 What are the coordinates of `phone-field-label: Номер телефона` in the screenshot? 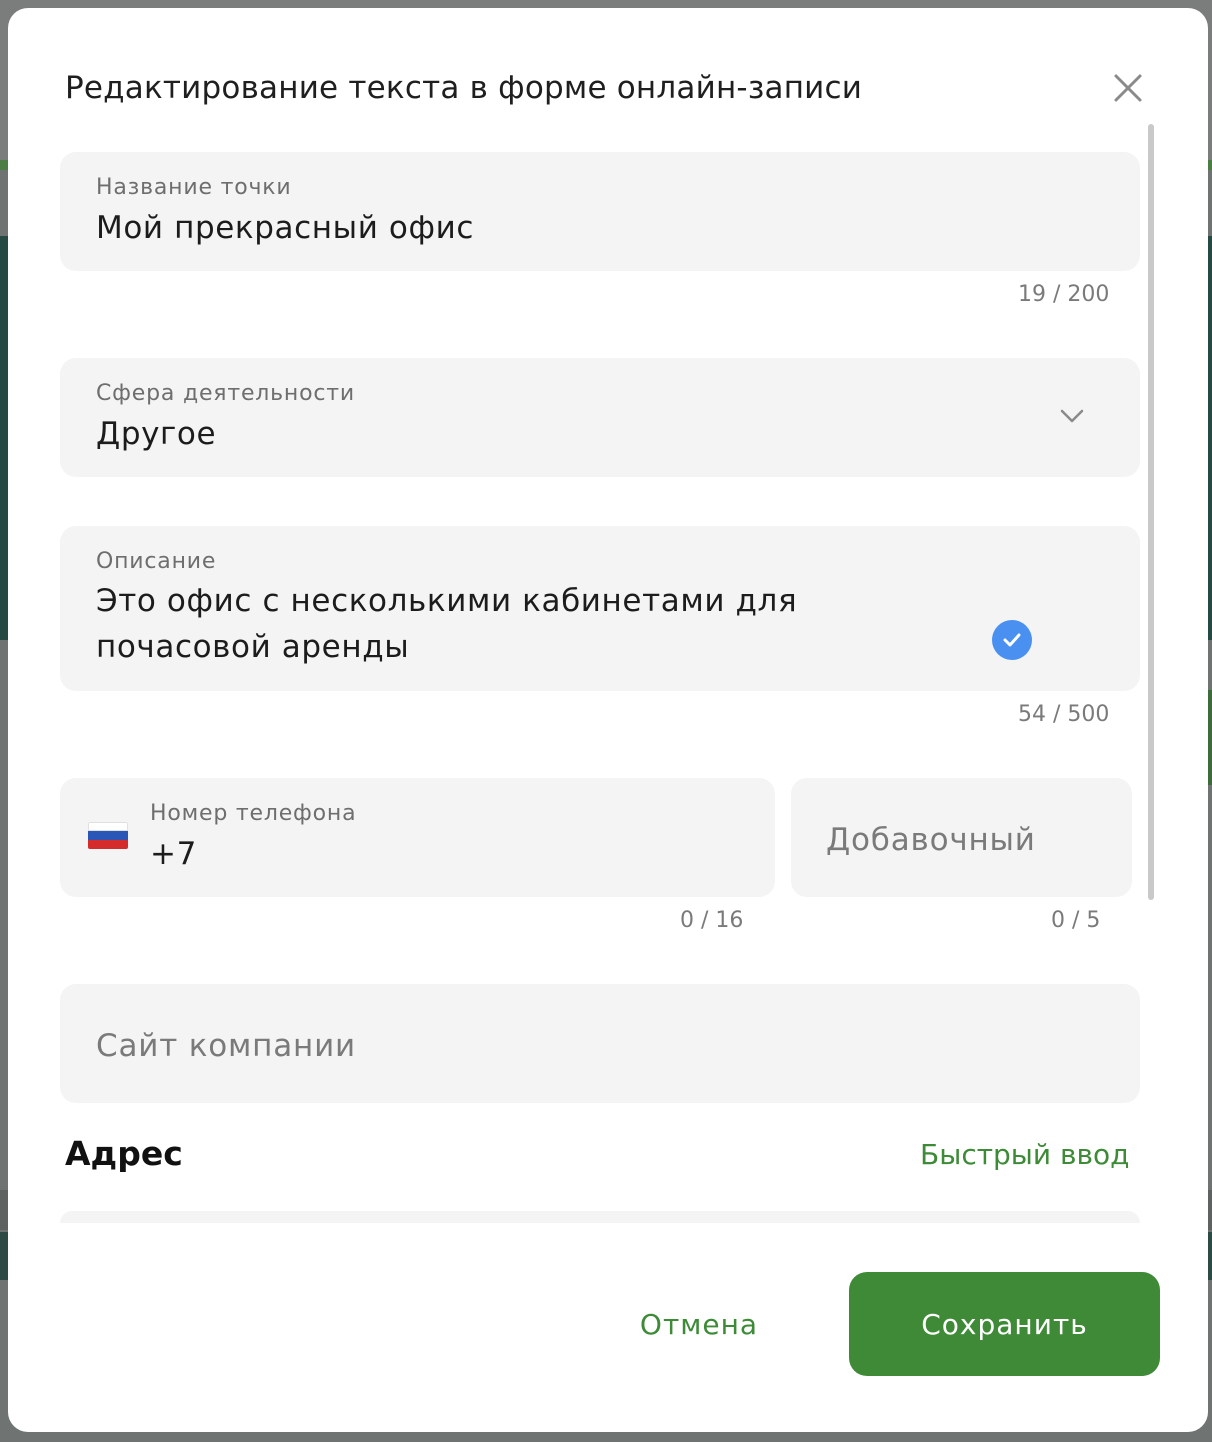 It's located at (253, 813).